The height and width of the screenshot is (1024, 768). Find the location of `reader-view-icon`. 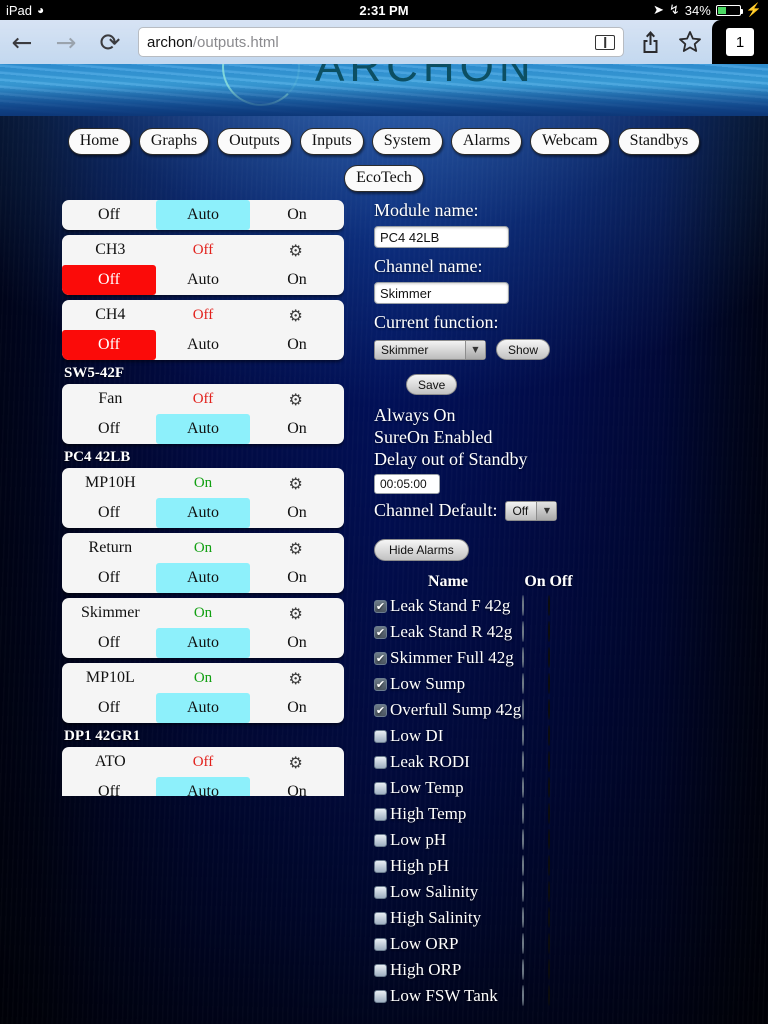

reader-view-icon is located at coordinates (605, 42).